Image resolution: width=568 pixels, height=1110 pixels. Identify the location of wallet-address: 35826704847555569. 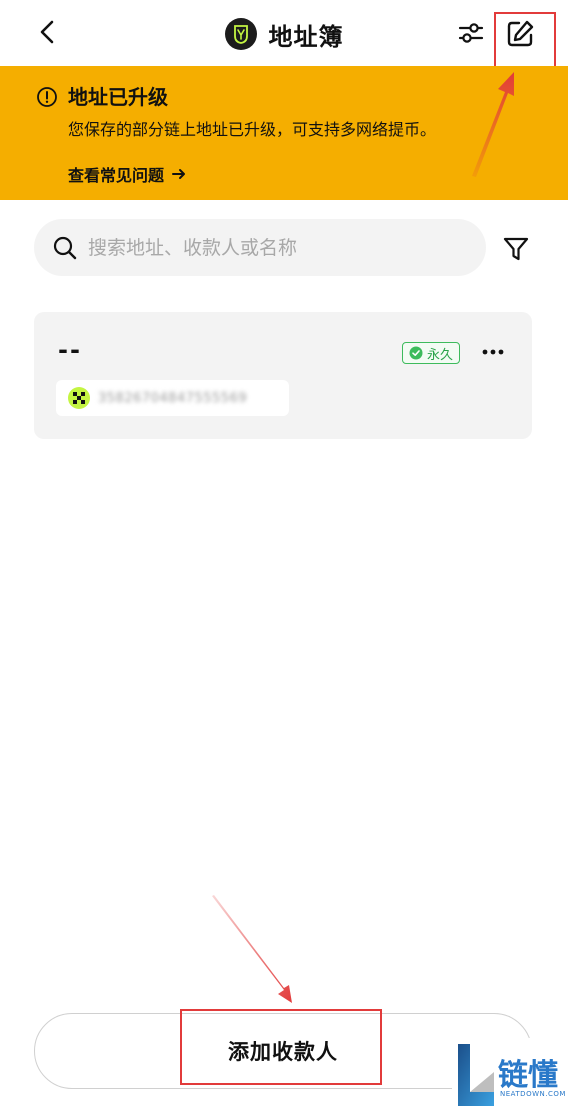
(173, 398).